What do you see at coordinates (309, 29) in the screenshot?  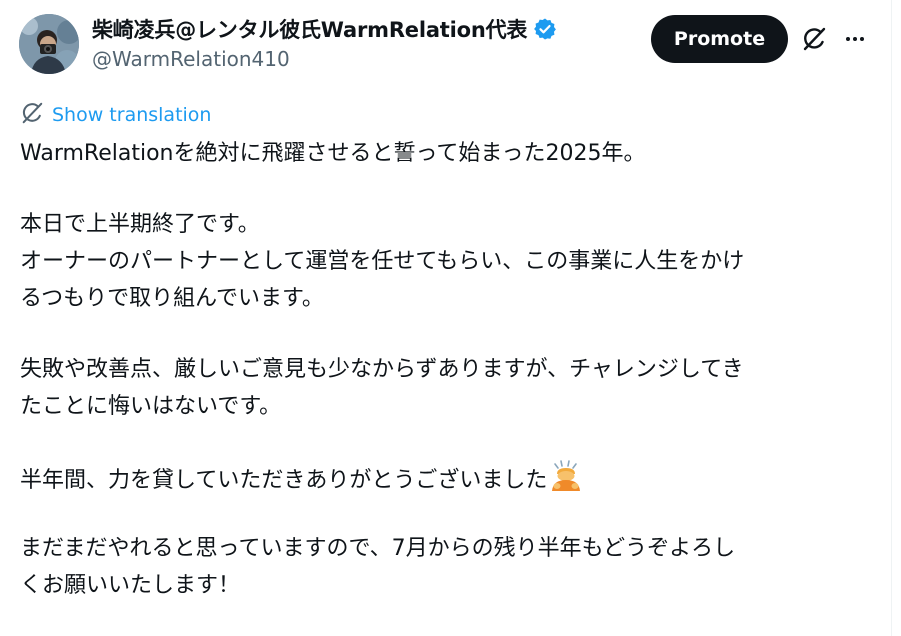 I see `author-display-name: 柴崎凌兵@レンタル彼氏WarmRelation代表` at bounding box center [309, 29].